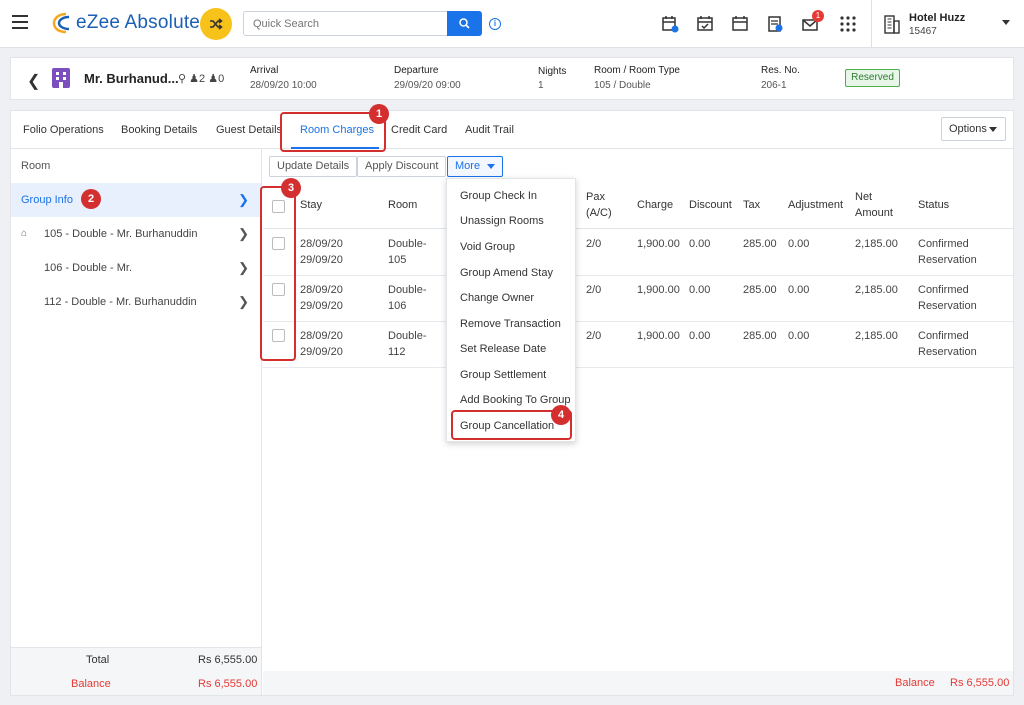  Describe the element at coordinates (397, 306) in the screenshot. I see `cell-room-no: 106` at that location.